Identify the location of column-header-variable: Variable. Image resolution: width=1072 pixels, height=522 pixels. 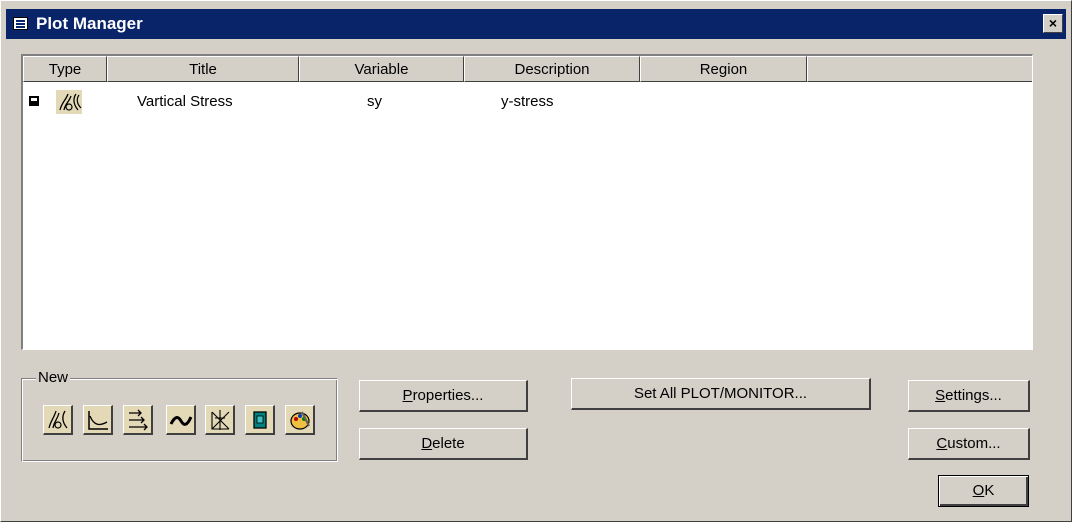
(381, 69).